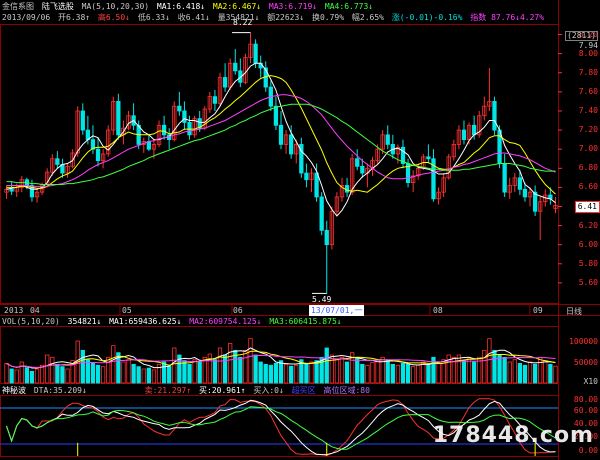 The width and height of the screenshot is (600, 460). Describe the element at coordinates (328, 17) in the screenshot. I see `turnover-value: 换0.79%` at that location.